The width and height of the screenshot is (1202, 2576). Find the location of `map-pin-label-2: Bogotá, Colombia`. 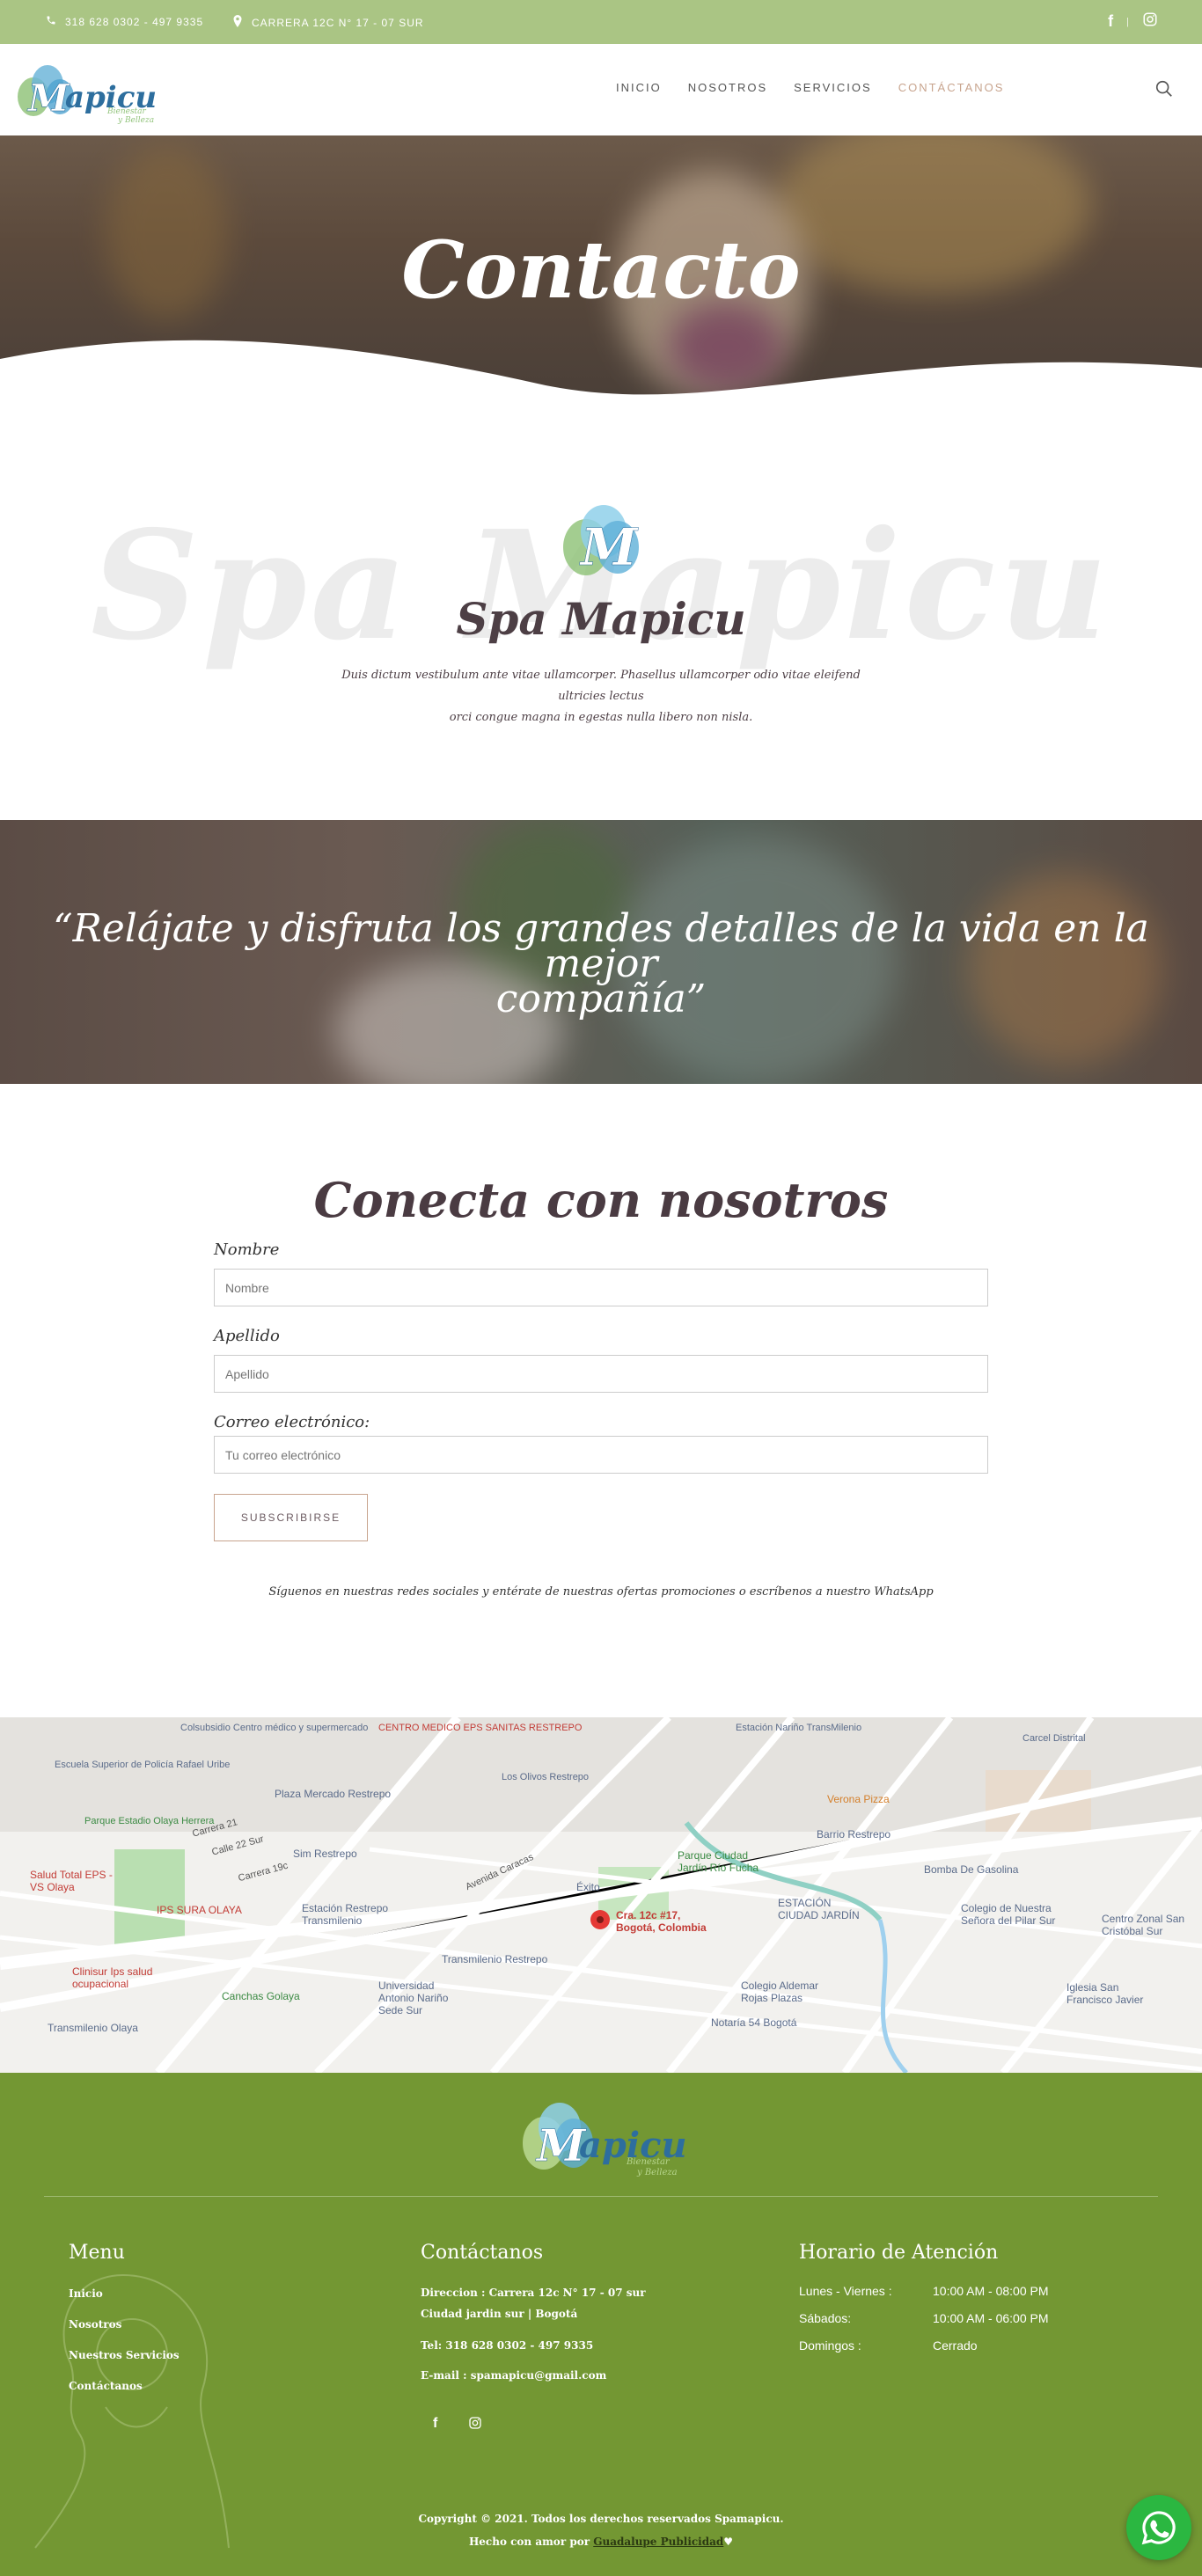

map-pin-label-2: Bogotá, Colombia is located at coordinates (662, 1928).